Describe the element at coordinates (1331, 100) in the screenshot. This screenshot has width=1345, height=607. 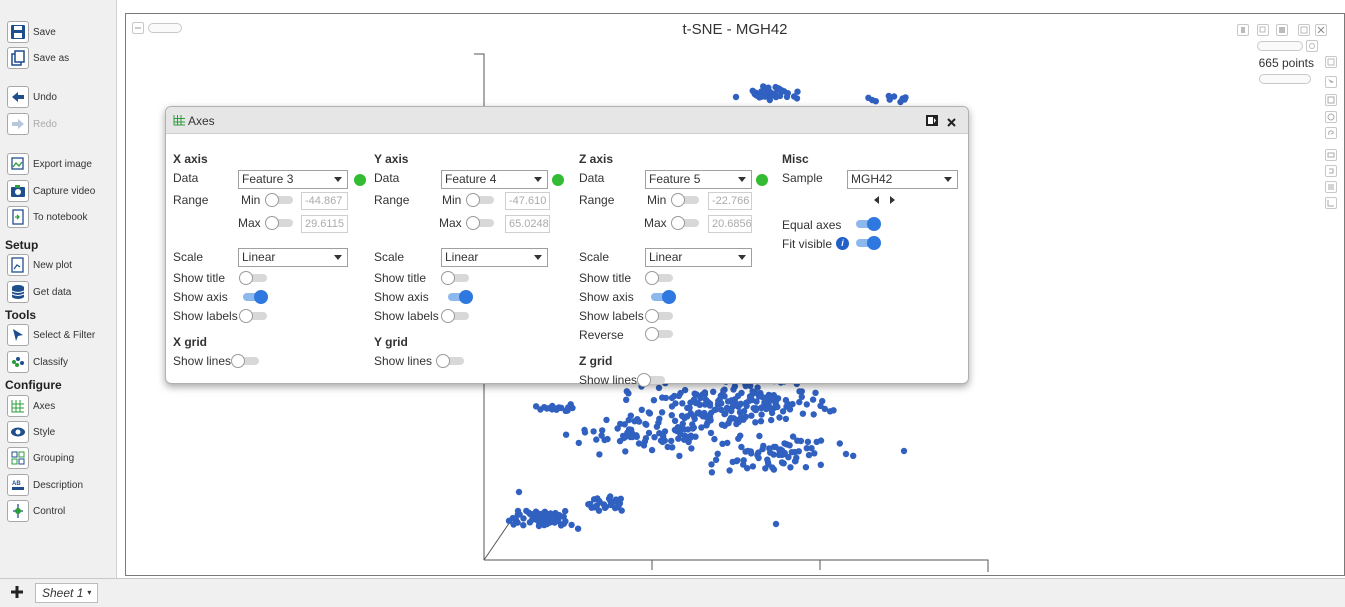
I see `rectangle-select-icon` at that location.